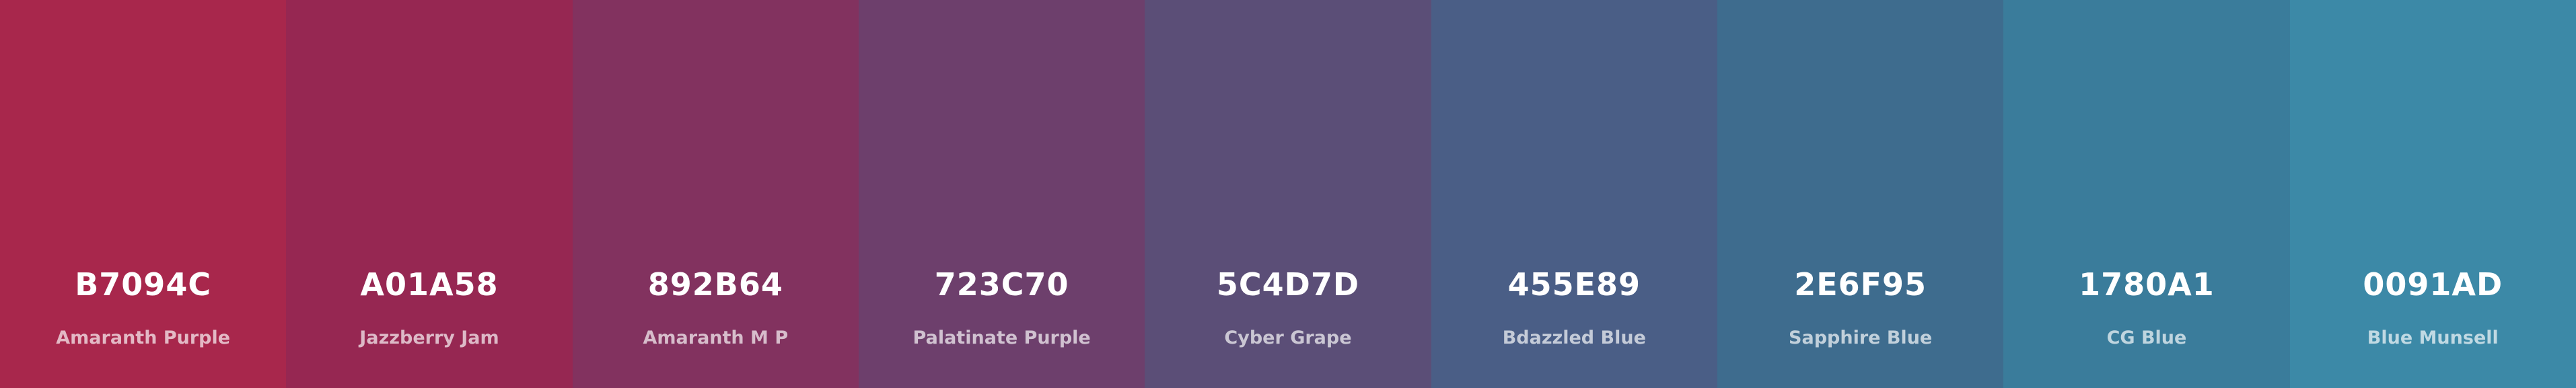 This screenshot has height=388, width=2576. I want to click on hex-code: B7094C, so click(143, 284).